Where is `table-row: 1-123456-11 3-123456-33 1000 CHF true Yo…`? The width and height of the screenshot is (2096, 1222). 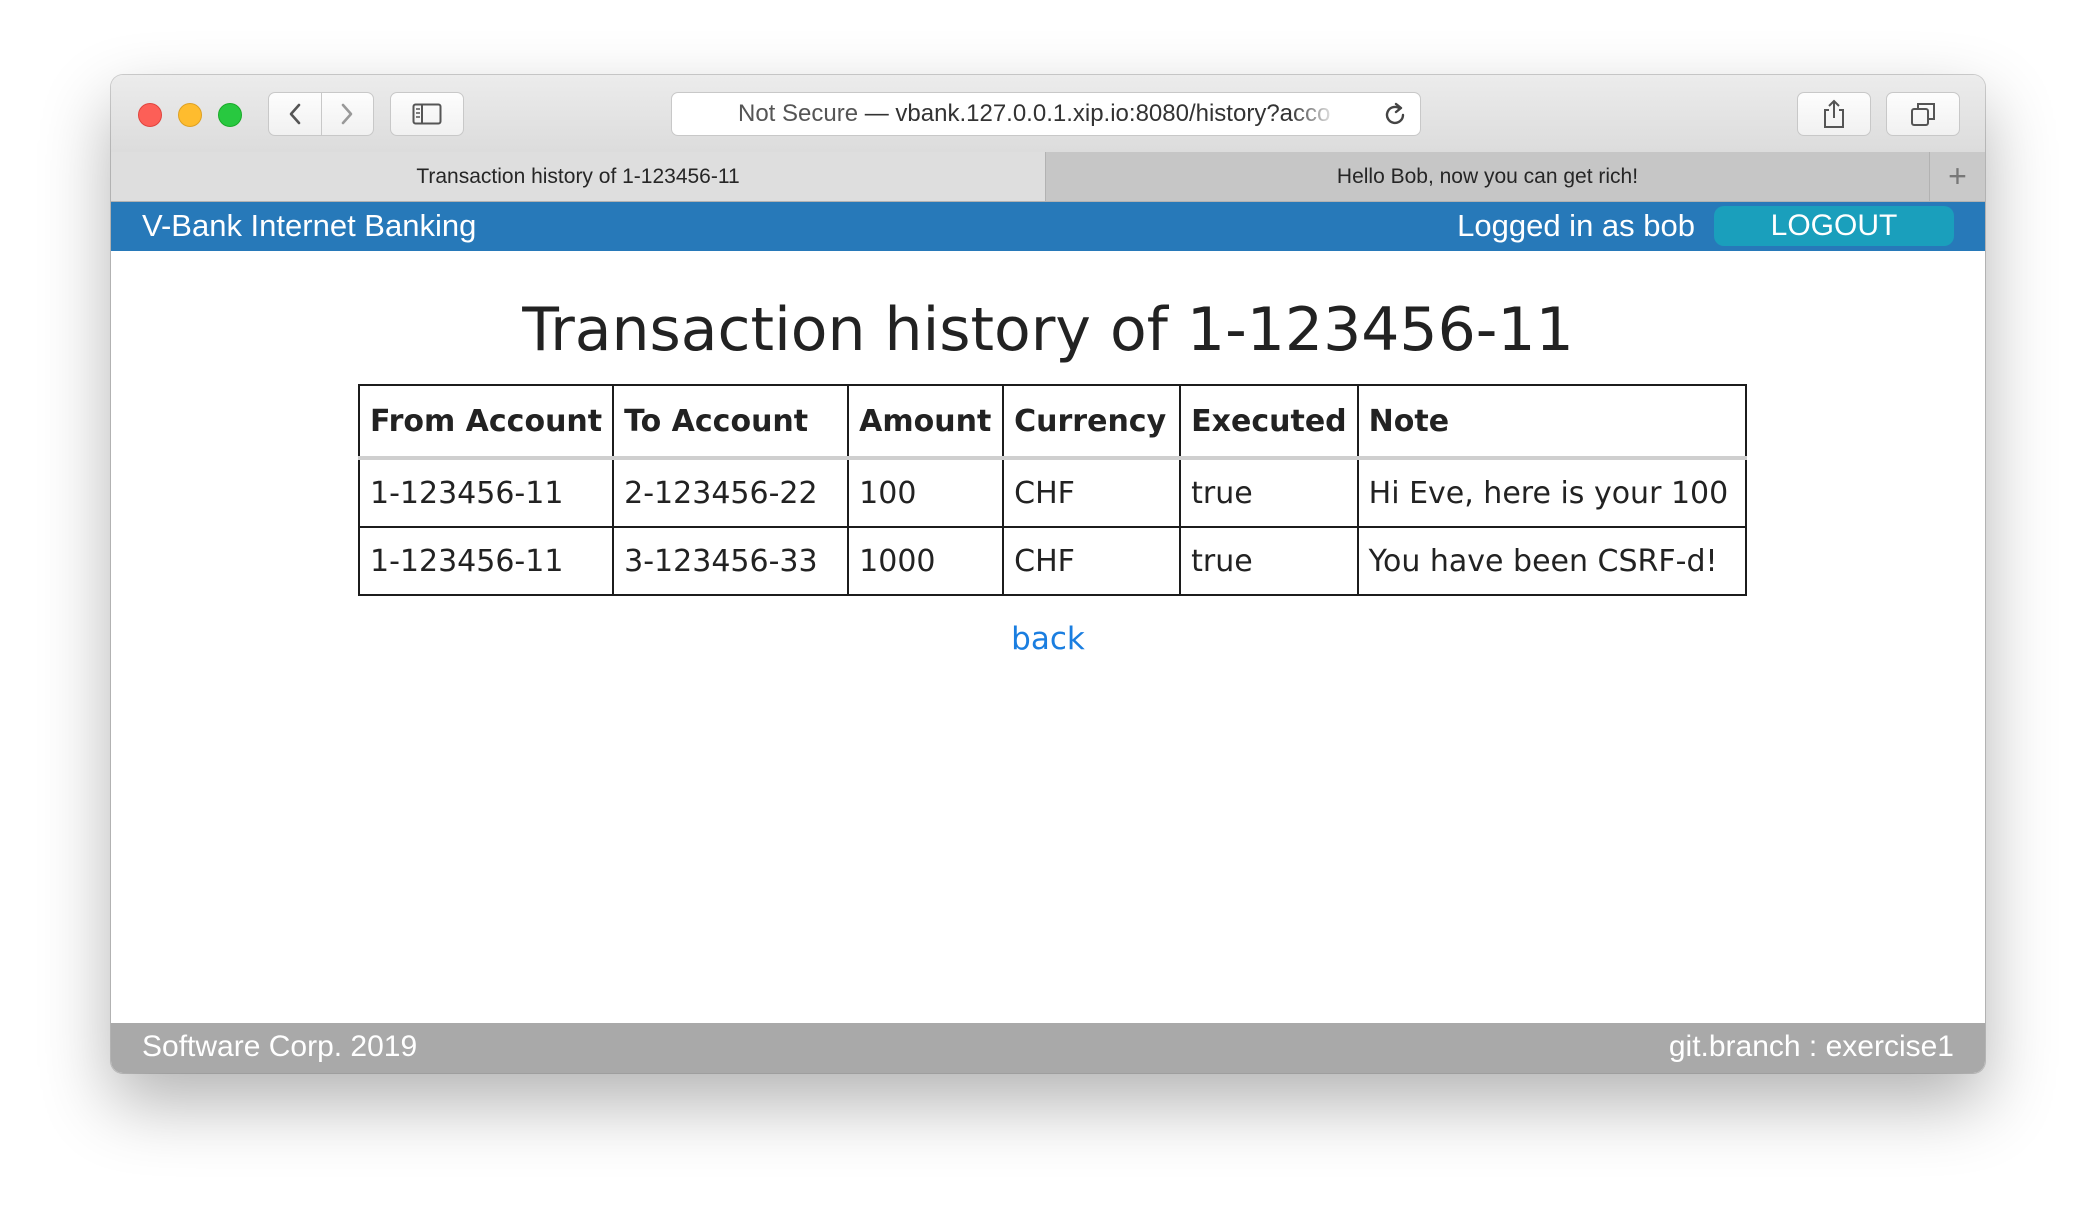
table-row: 1-123456-11 3-123456-33 1000 CHF true Yo… is located at coordinates (1052, 561).